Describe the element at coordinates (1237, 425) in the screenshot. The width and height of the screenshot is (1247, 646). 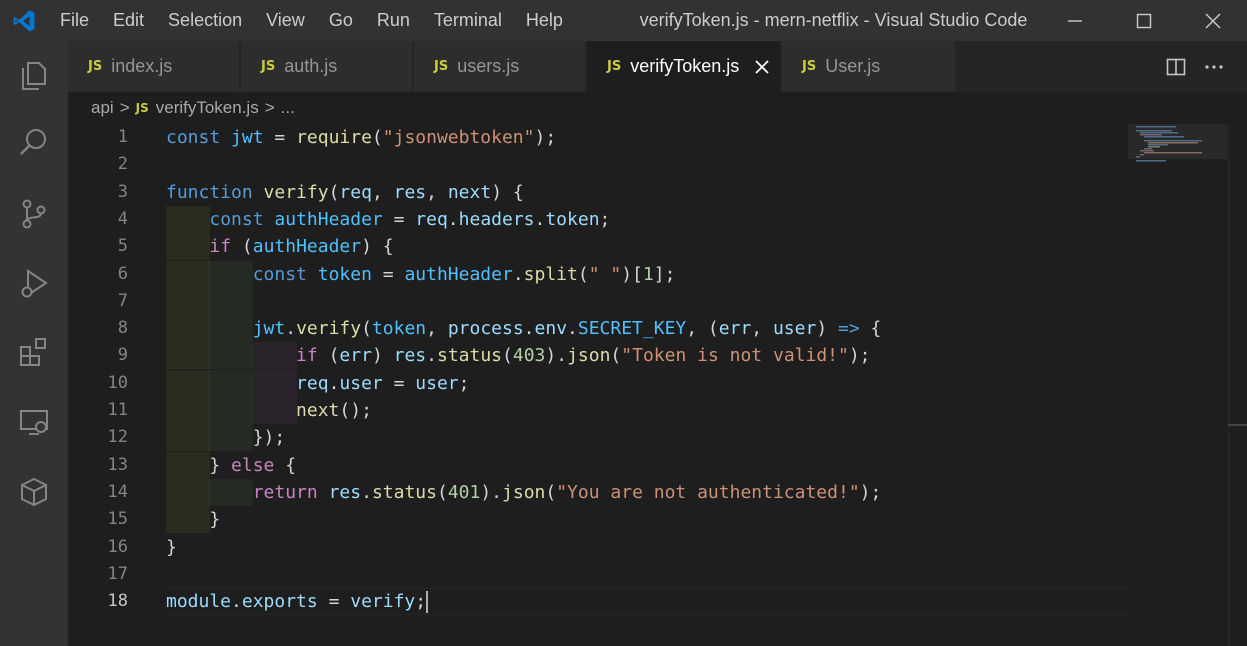
I see `scrollbar-cursor-marker` at that location.